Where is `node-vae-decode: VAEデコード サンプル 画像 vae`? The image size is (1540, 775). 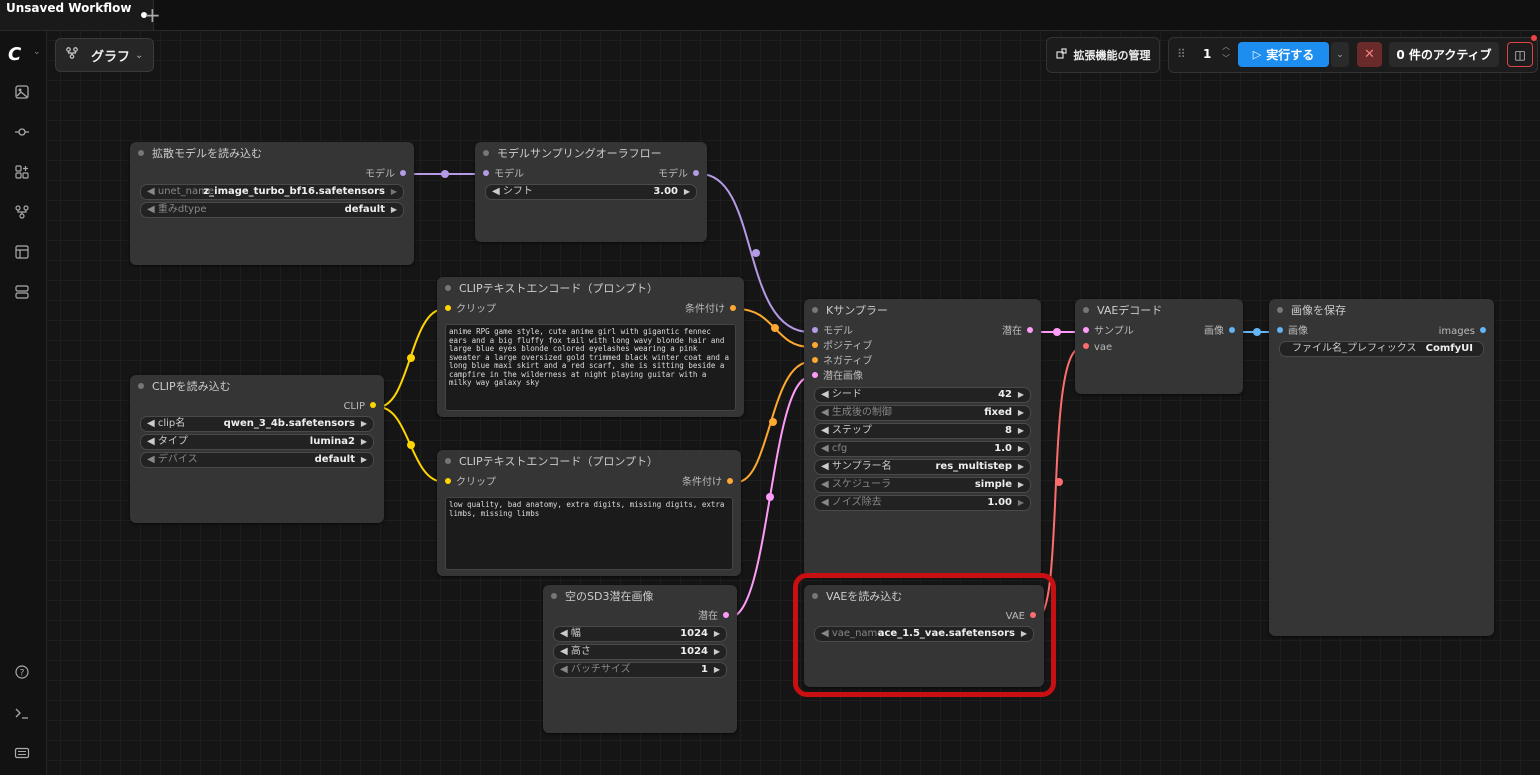 node-vae-decode: VAEデコード サンプル 画像 vae is located at coordinates (1159, 346).